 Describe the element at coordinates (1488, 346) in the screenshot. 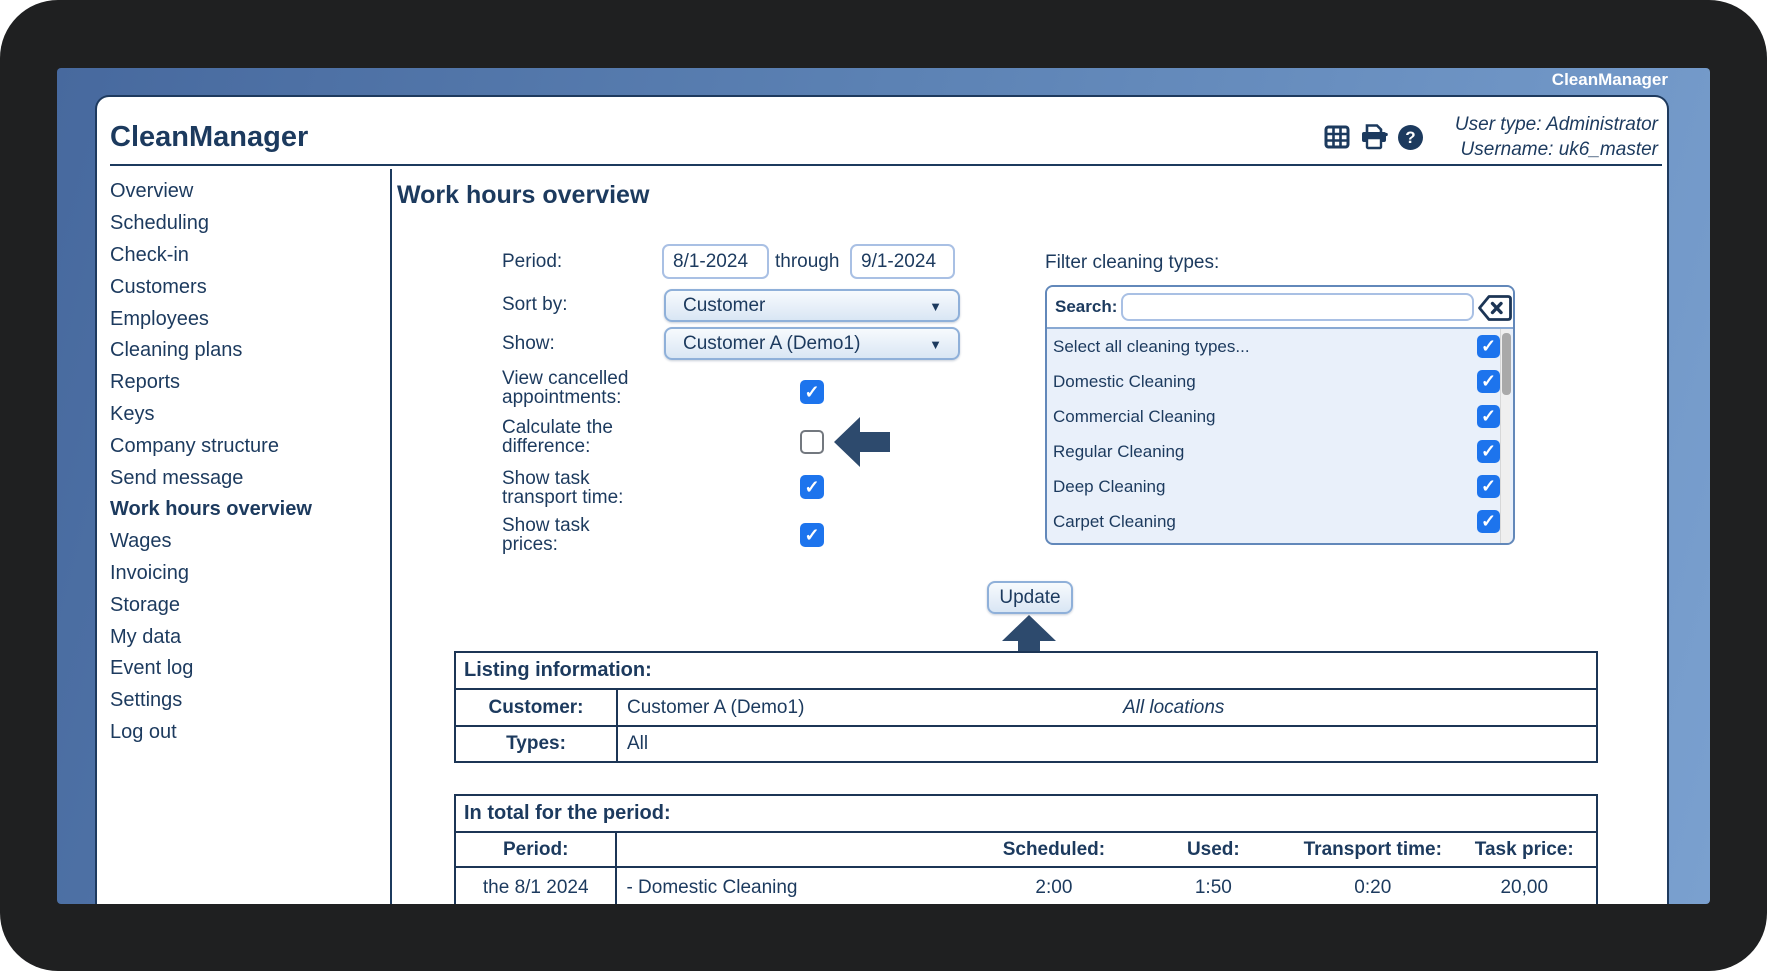

I see `filter-checkbox-select-all-cleaning-types: ✓` at that location.